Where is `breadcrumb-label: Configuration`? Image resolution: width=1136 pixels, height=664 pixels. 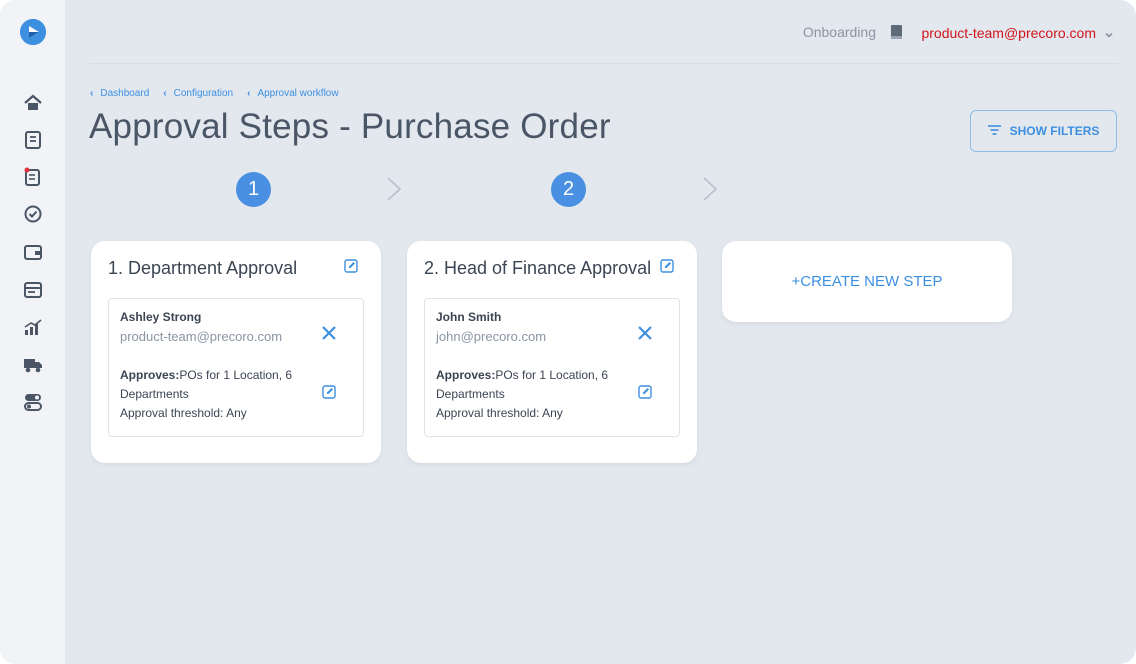
breadcrumb-label: Configuration is located at coordinates (203, 93).